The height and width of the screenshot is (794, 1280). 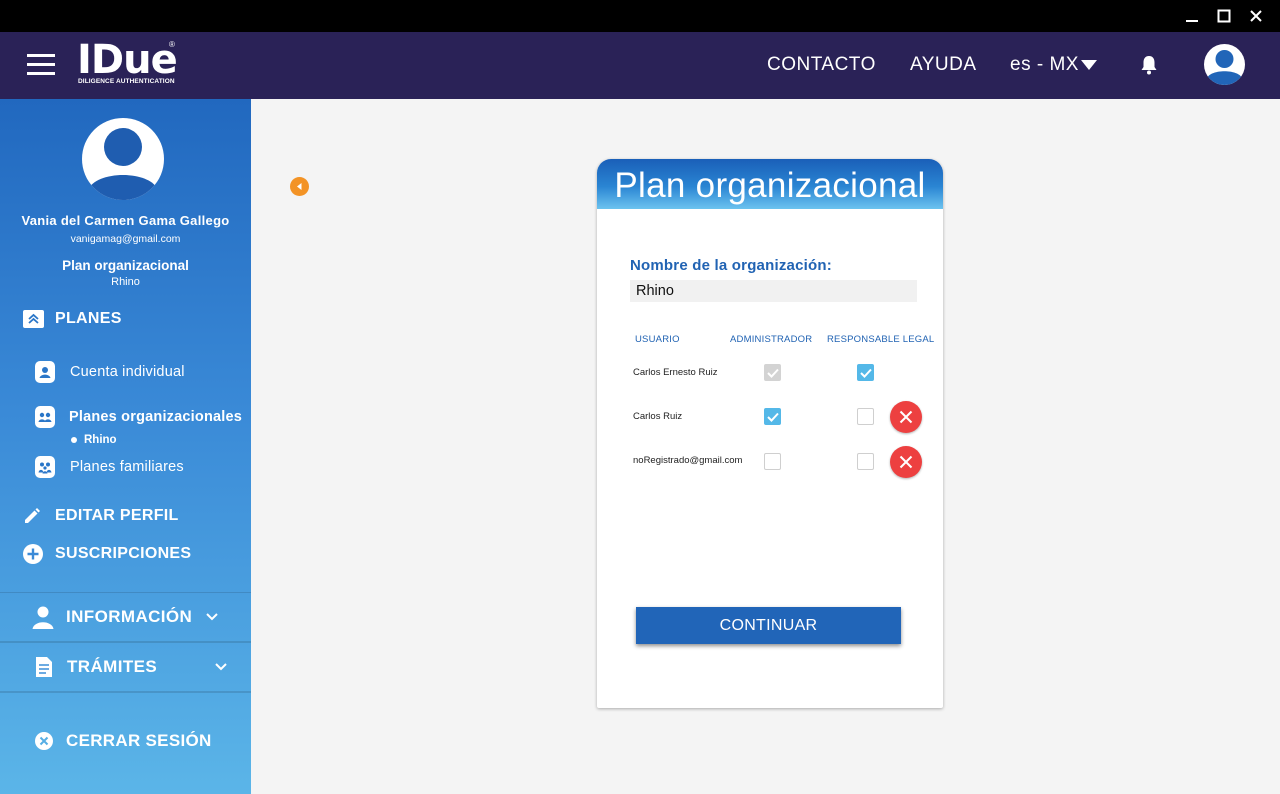 I want to click on caret-down-icon, so click(x=1088, y=65).